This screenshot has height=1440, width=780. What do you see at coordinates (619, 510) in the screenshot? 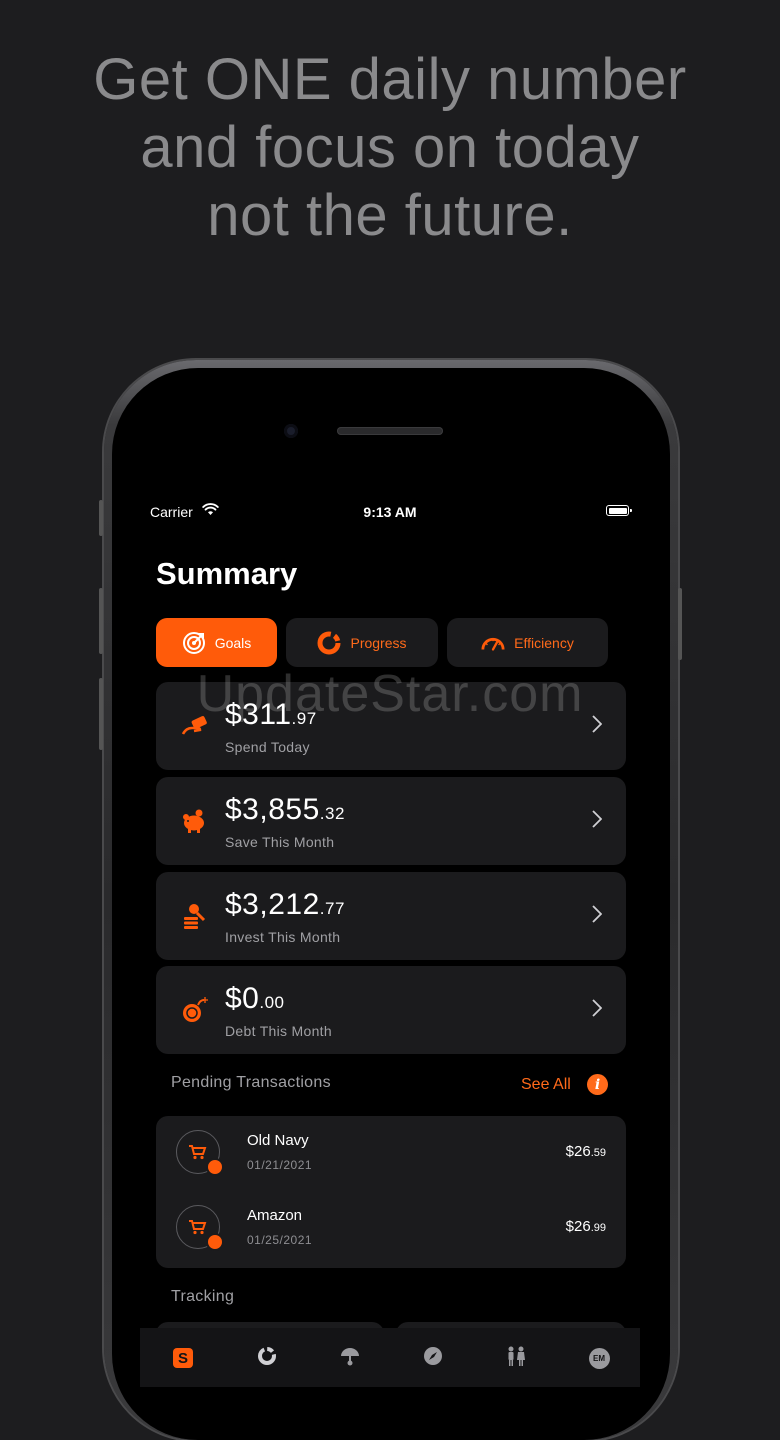
I see `battery-icon` at bounding box center [619, 510].